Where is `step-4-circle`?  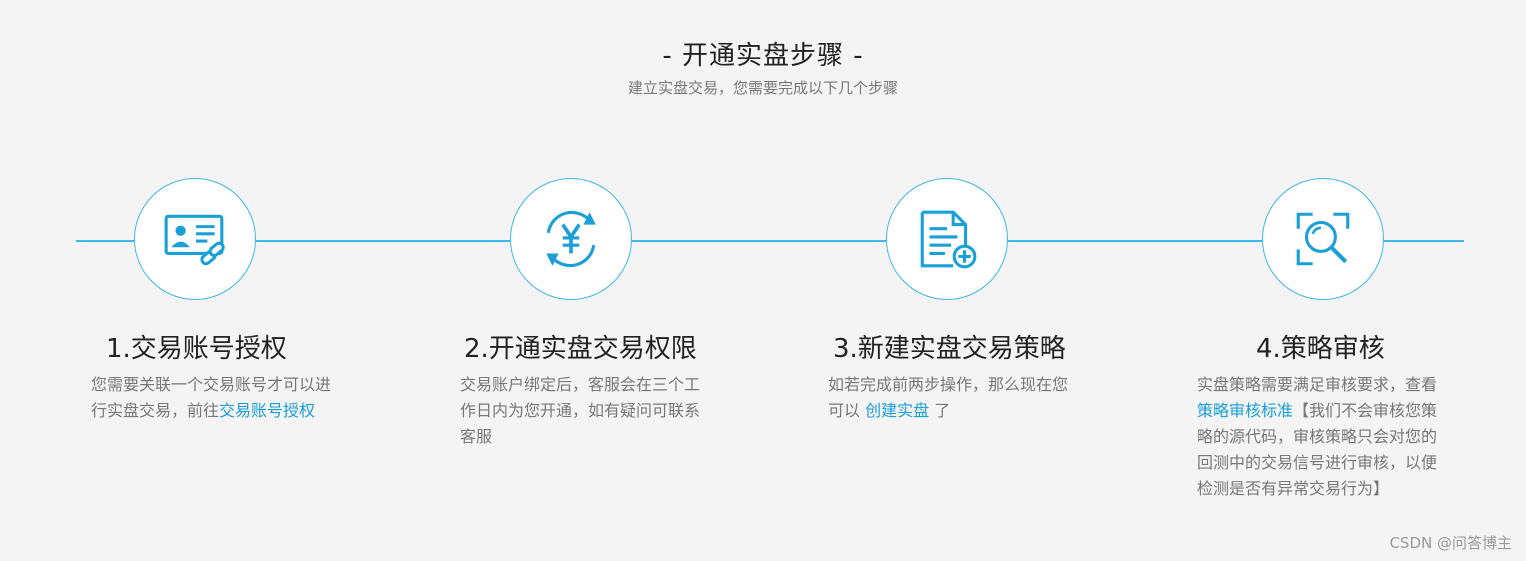 step-4-circle is located at coordinates (1323, 239).